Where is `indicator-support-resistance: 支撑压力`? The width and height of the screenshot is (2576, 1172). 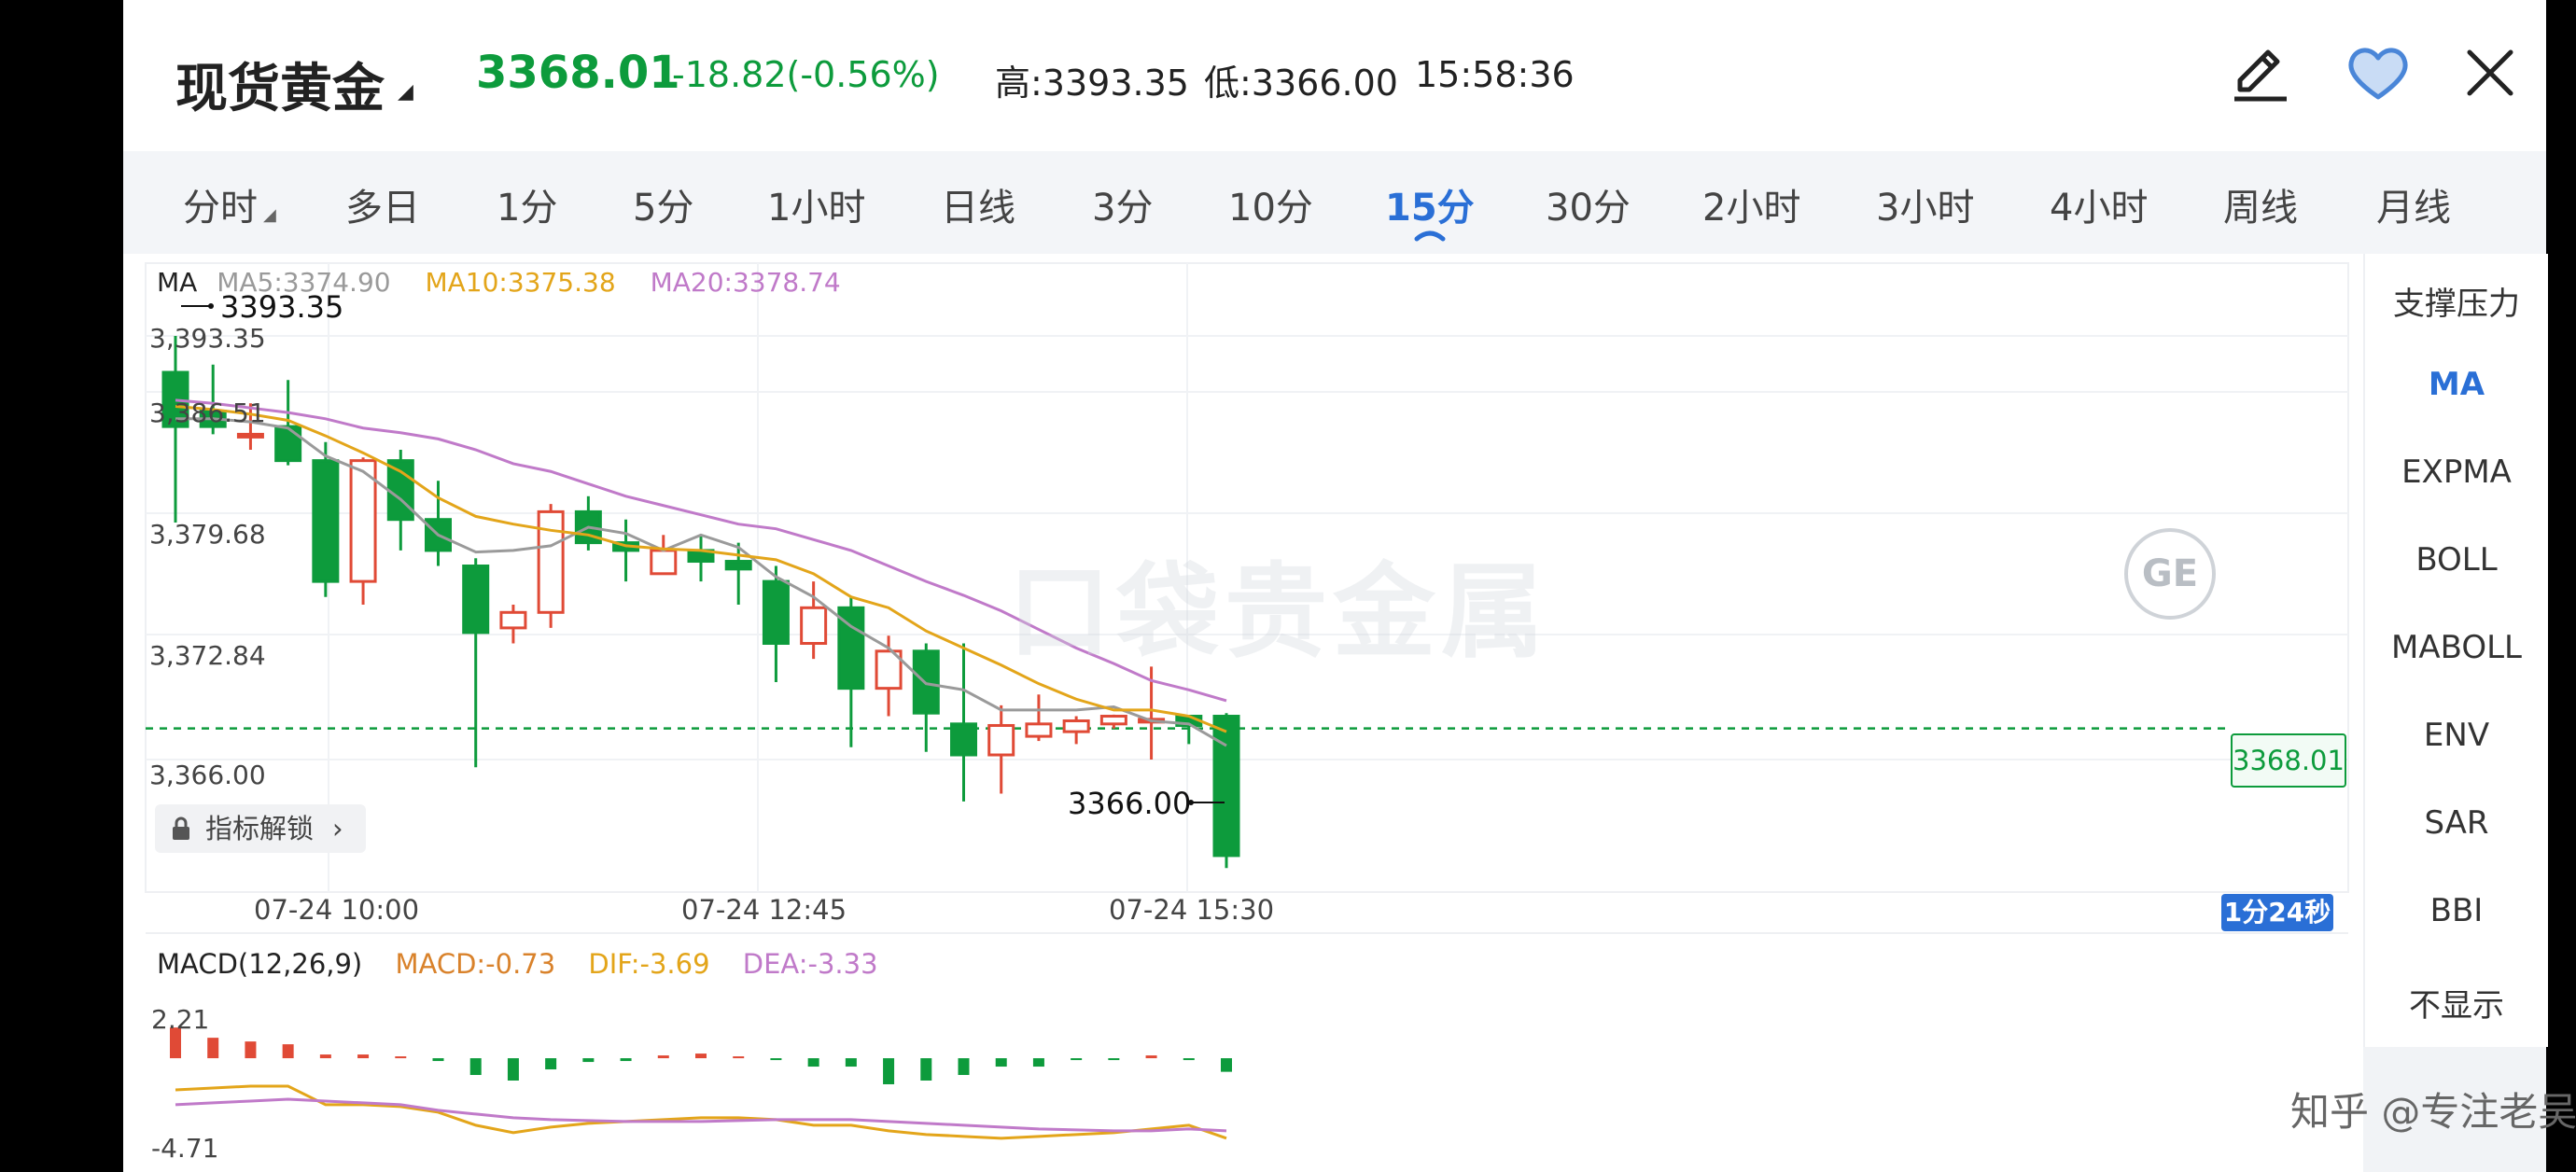
indicator-support-resistance: 支撑压力 is located at coordinates (2456, 301).